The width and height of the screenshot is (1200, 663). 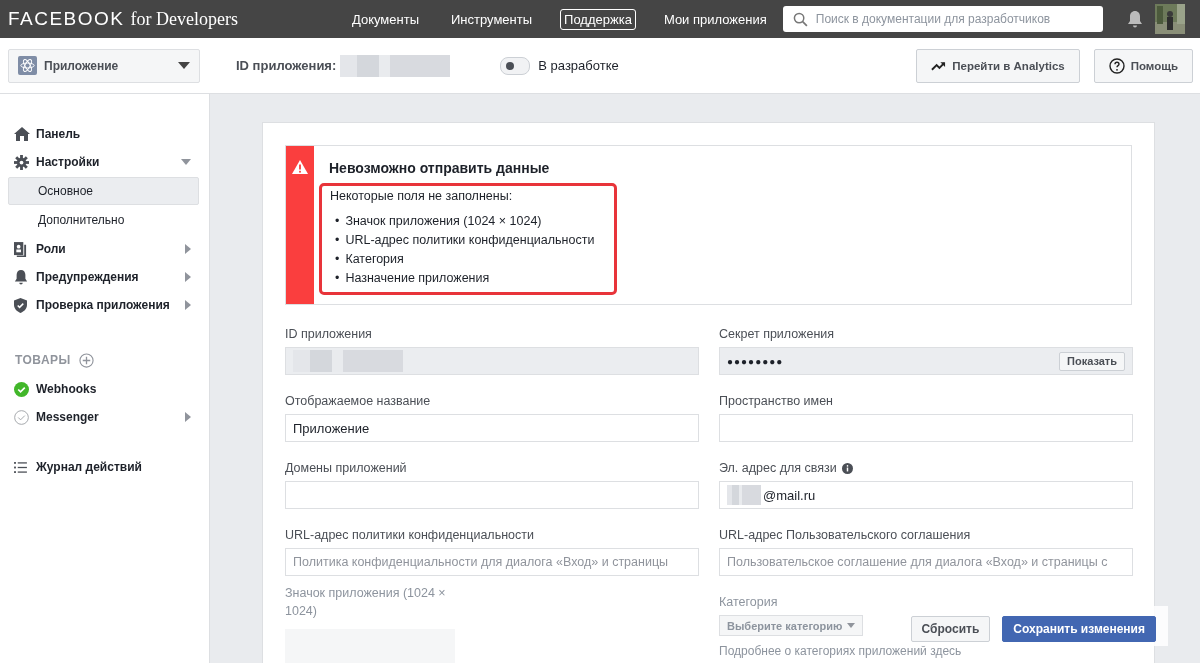 I want to click on nav-link: Документы, so click(x=385, y=19).